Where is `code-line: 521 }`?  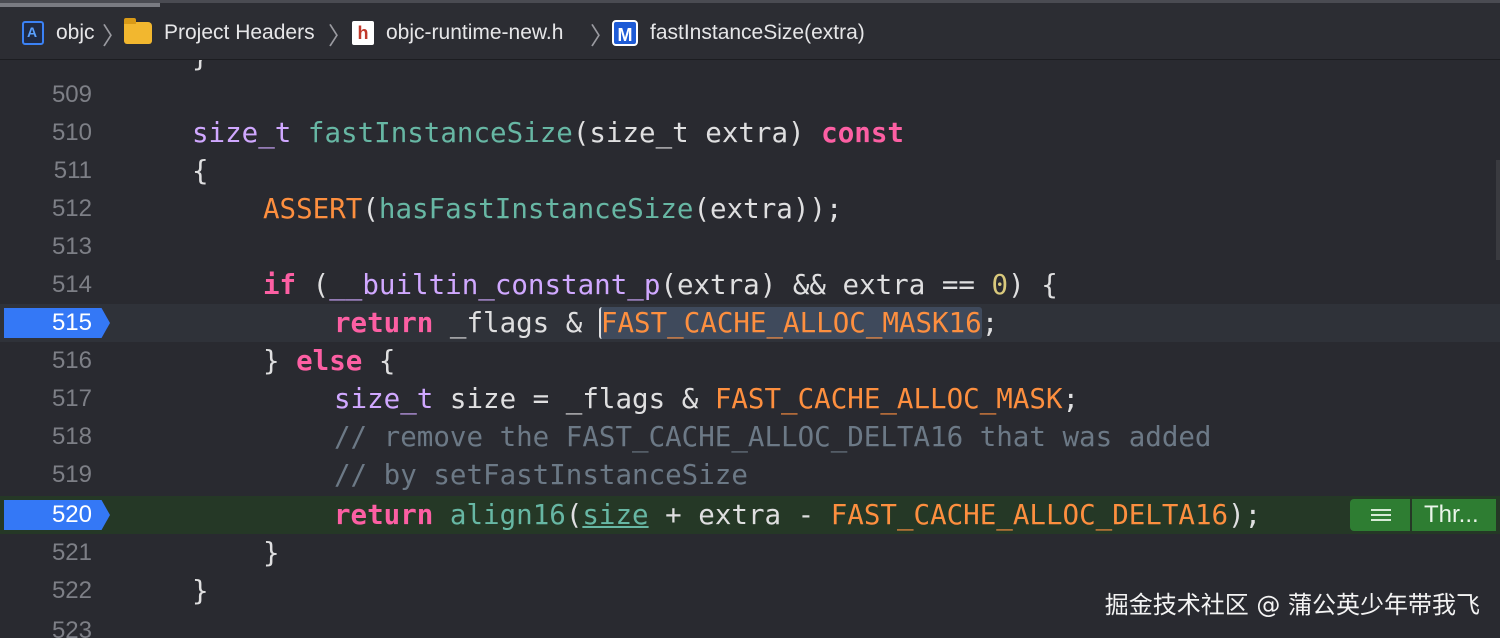 code-line: 521 } is located at coordinates (750, 553).